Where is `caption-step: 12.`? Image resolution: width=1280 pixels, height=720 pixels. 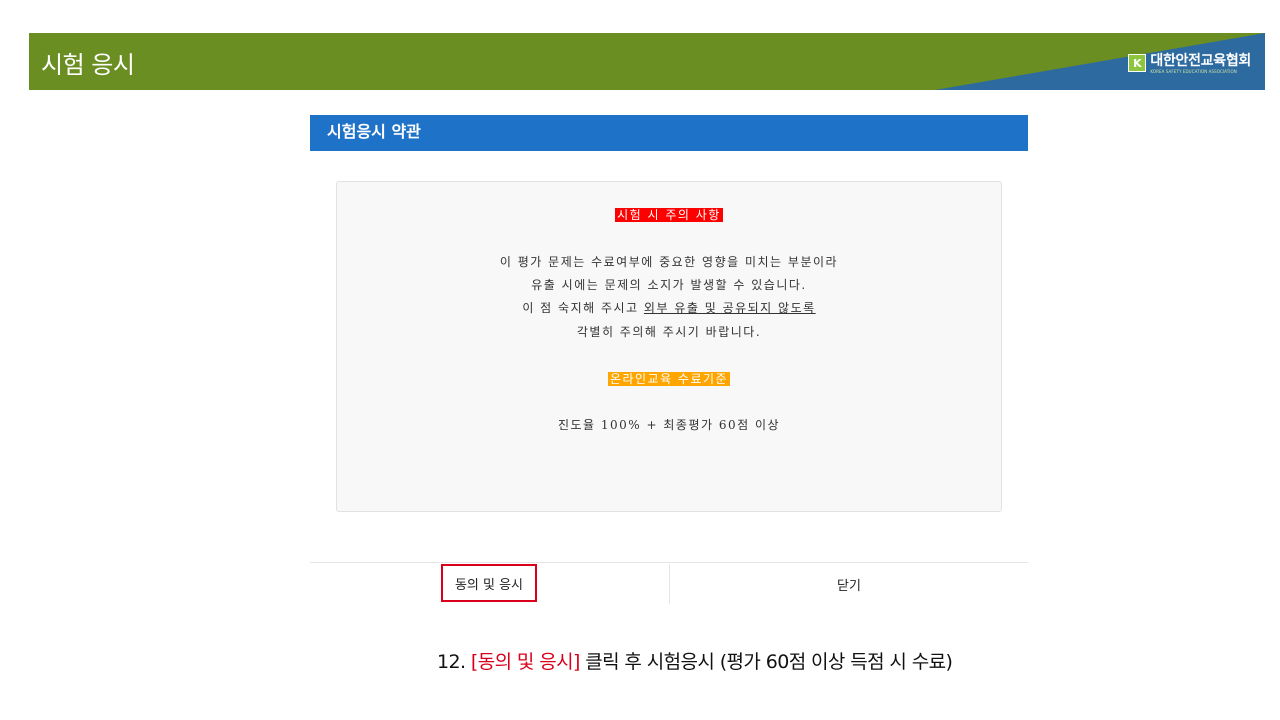 caption-step: 12. is located at coordinates (451, 662).